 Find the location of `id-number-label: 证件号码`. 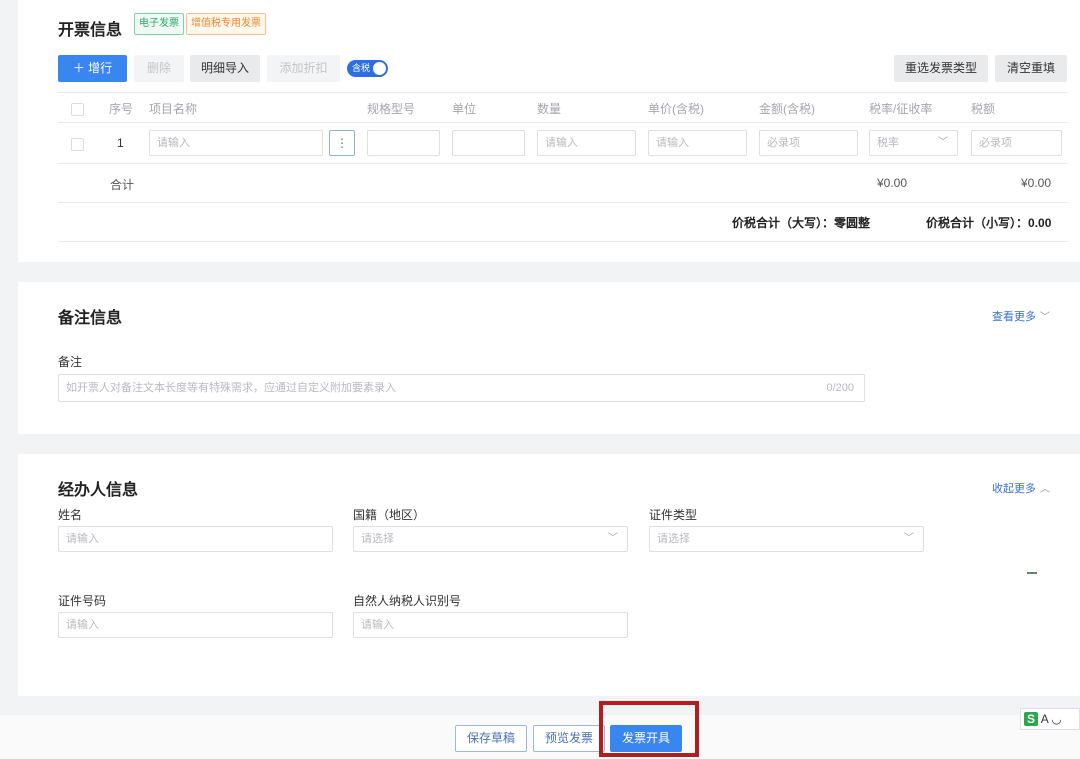

id-number-label: 证件号码 is located at coordinates (82, 601).